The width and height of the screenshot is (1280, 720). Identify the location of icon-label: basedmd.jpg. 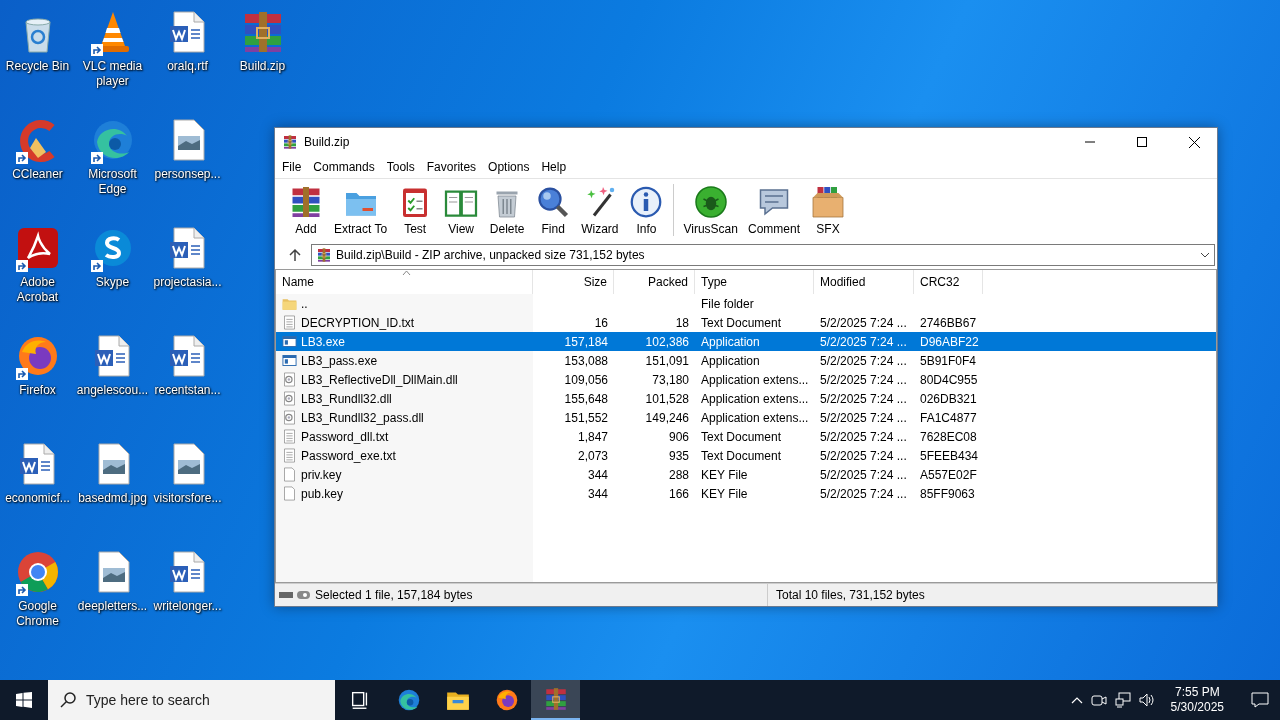
(112, 498).